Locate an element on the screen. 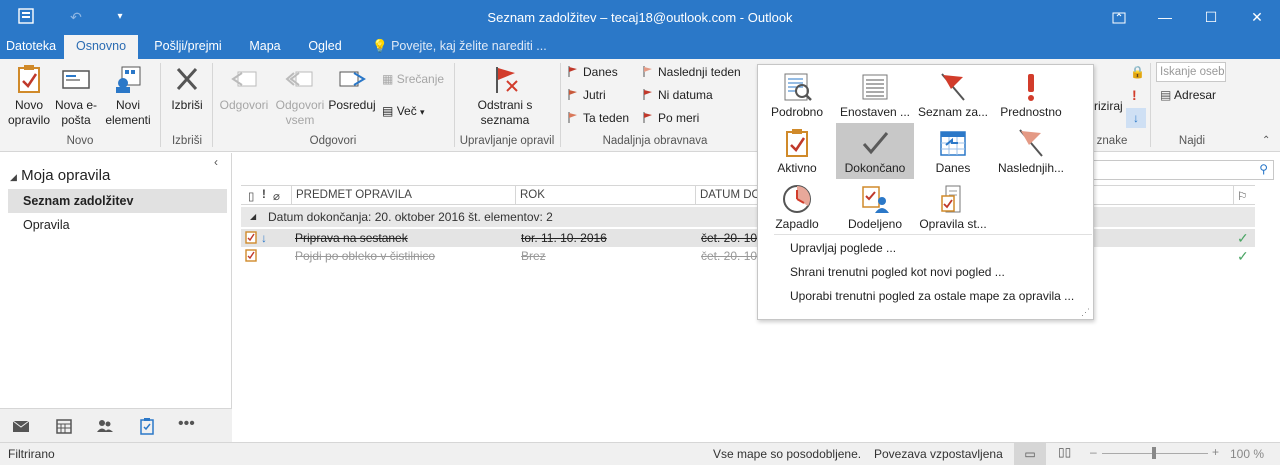 The image size is (1280, 465). flag-icon is located at coordinates (647, 71).